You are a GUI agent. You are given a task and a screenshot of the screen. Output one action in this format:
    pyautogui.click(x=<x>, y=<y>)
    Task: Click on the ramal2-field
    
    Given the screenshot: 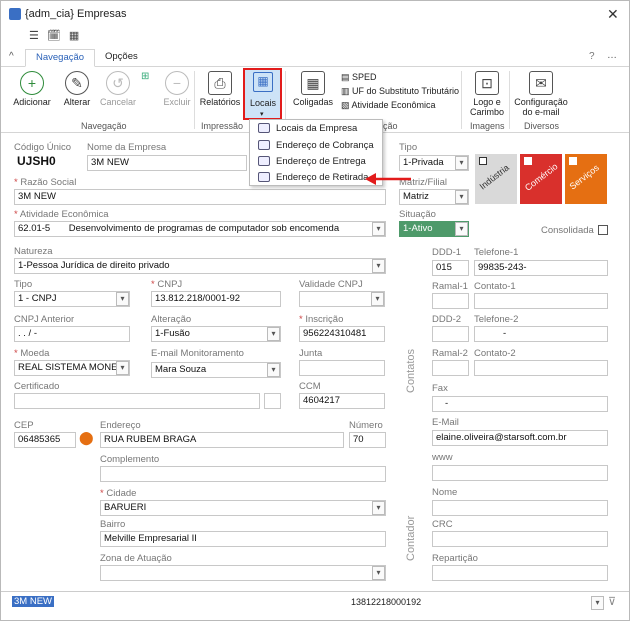 What is the action you would take?
    pyautogui.click(x=450, y=368)
    